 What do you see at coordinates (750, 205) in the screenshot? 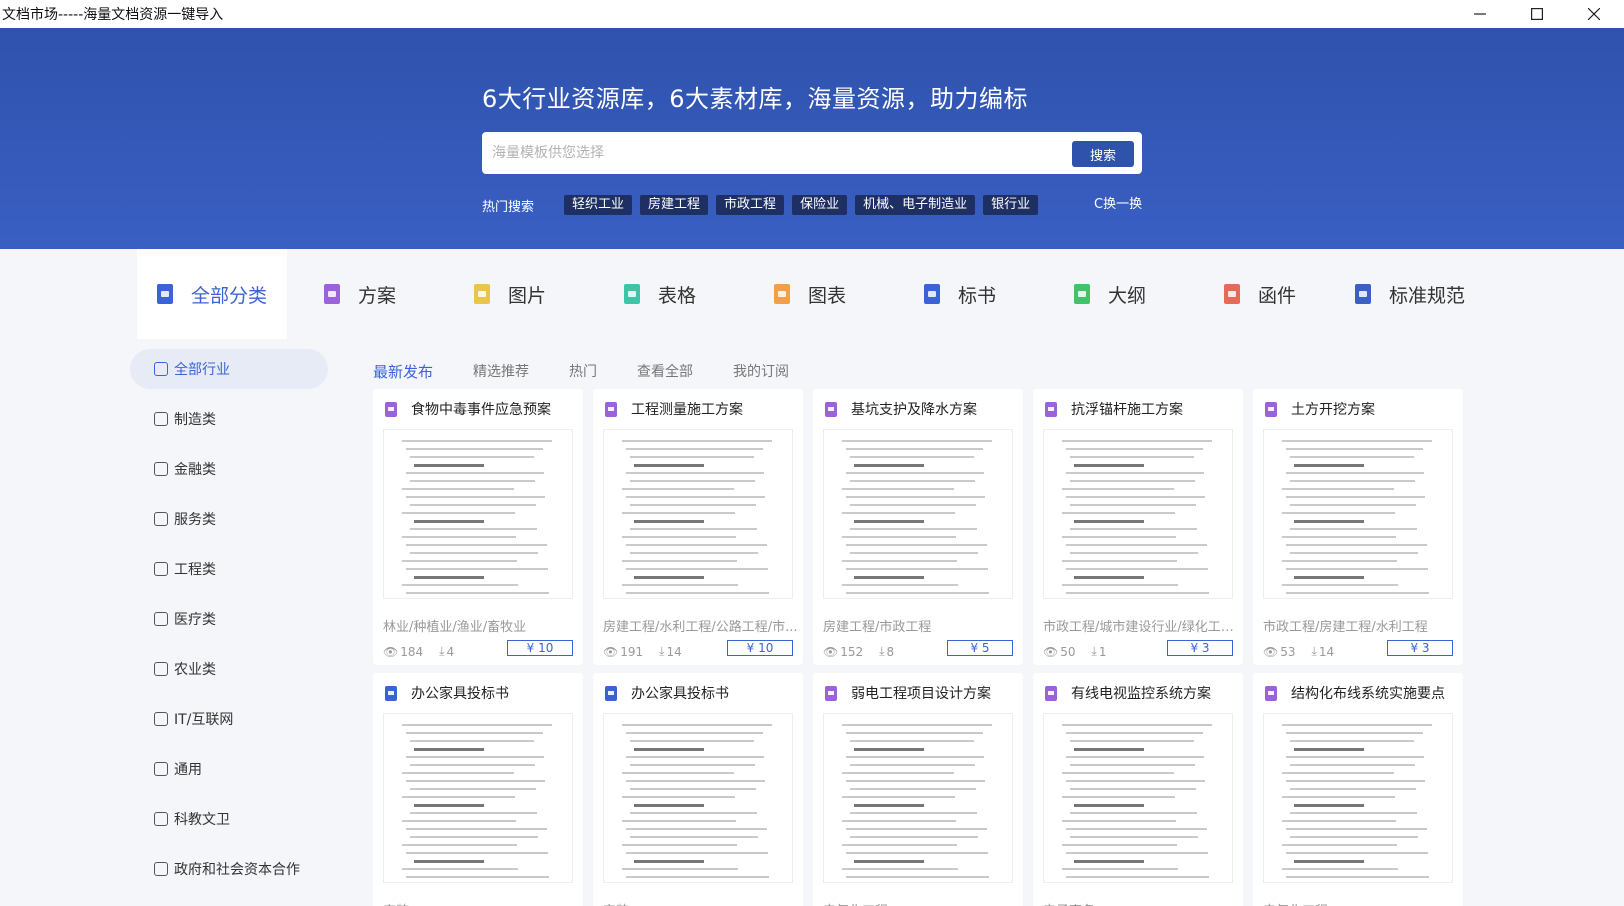
I see `hot-tag: 市政工程` at bounding box center [750, 205].